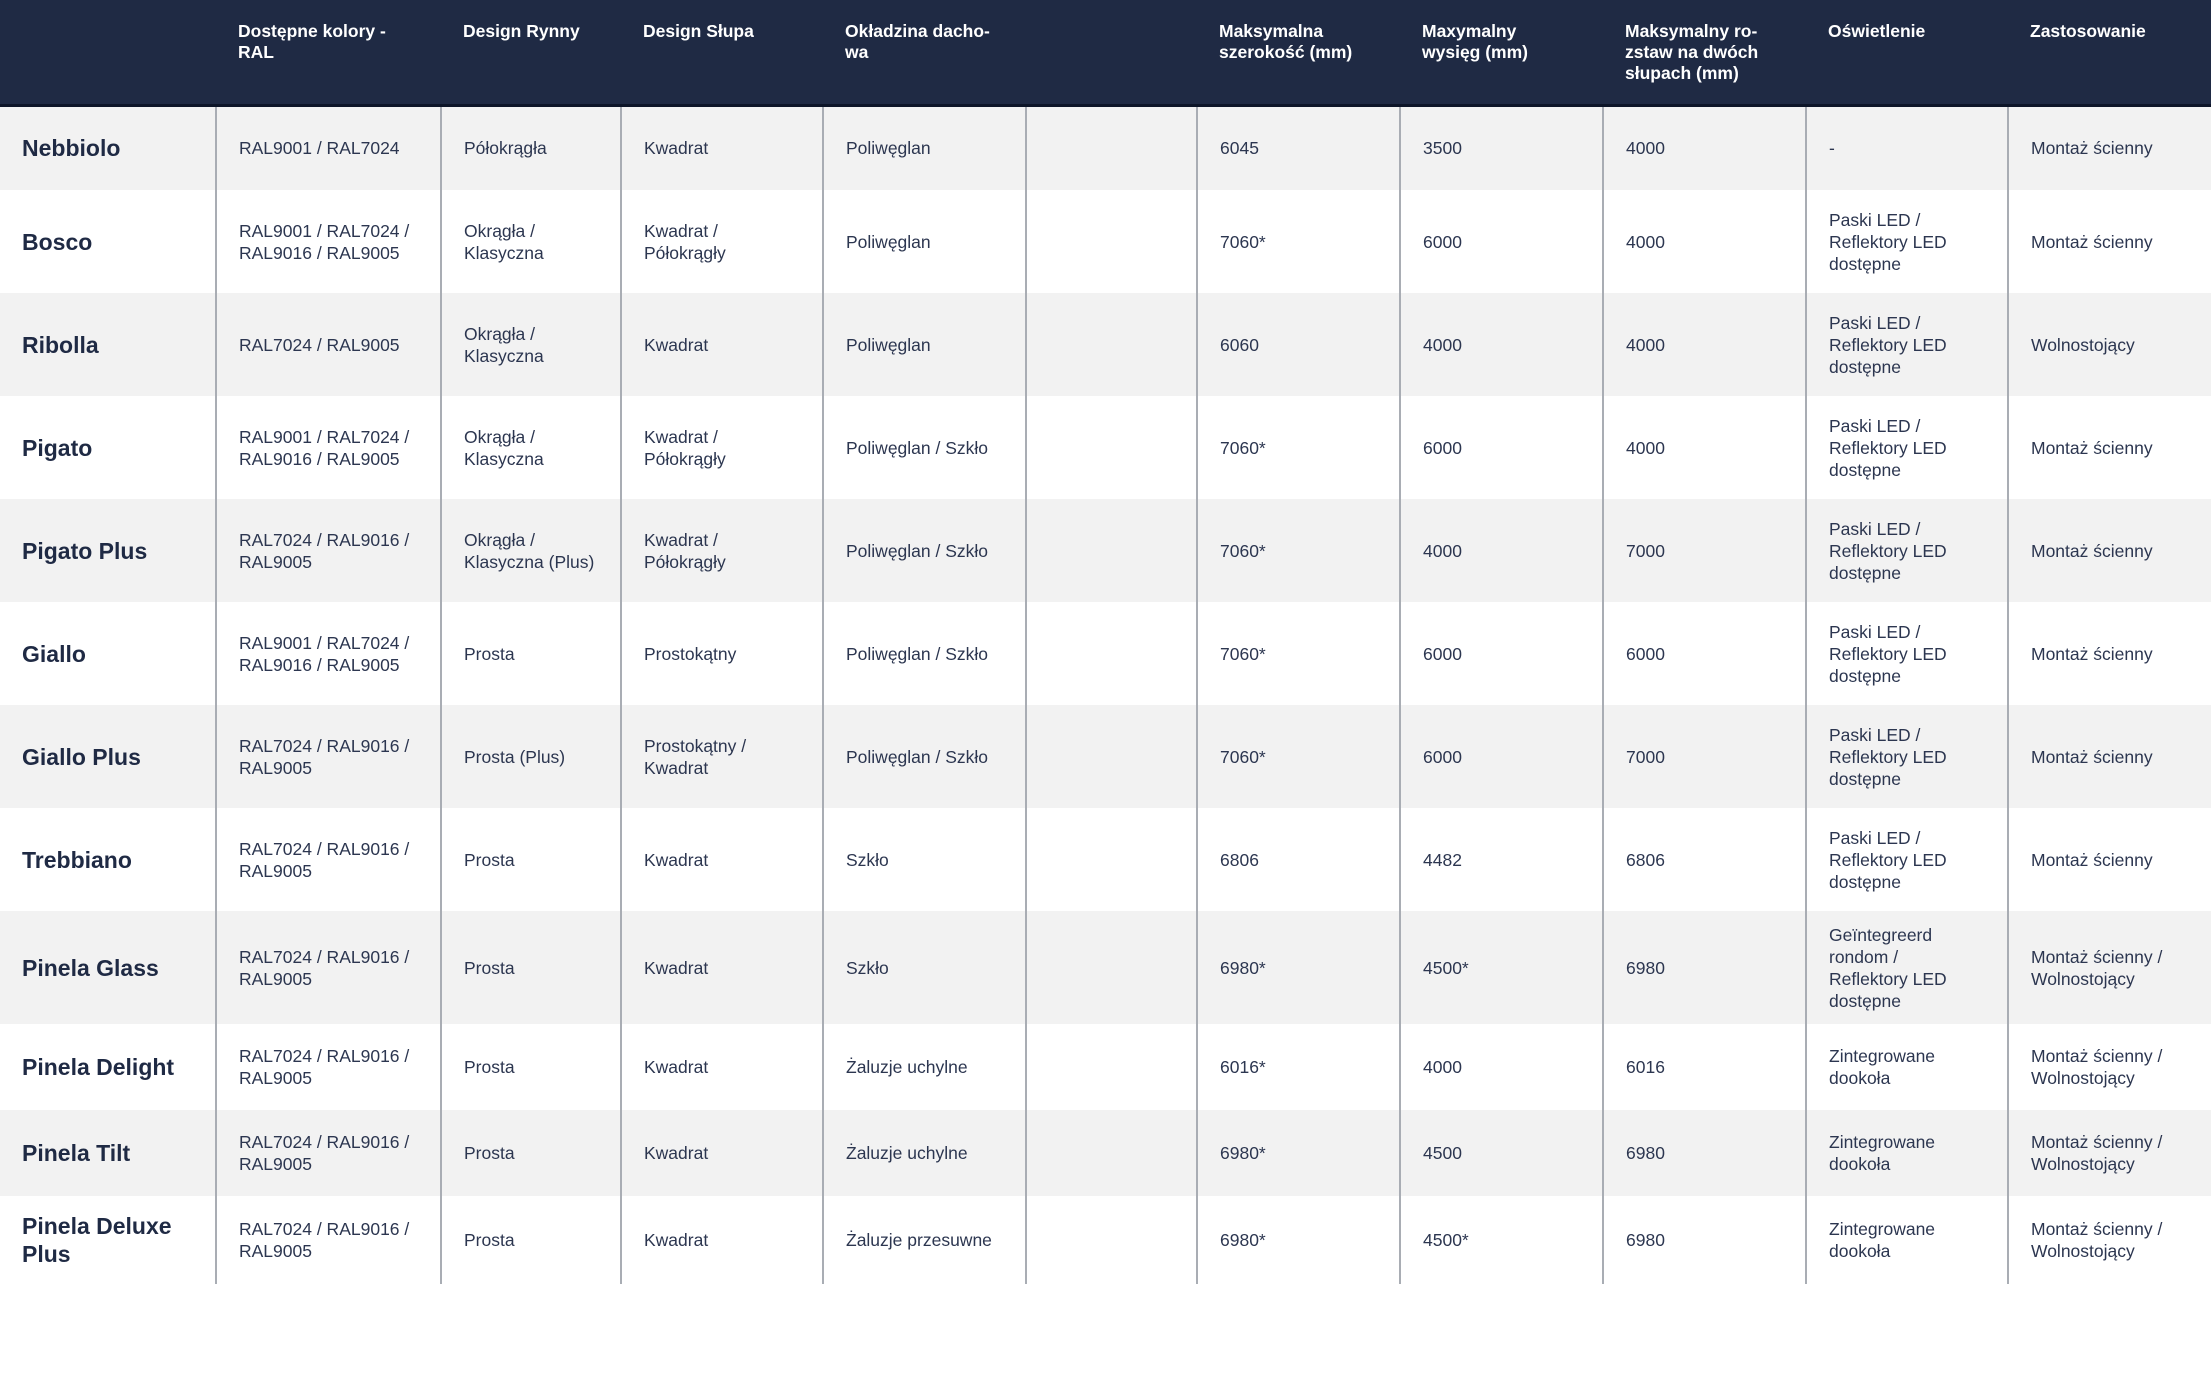  What do you see at coordinates (60, 344) in the screenshot?
I see `cell-text: Ribolla` at bounding box center [60, 344].